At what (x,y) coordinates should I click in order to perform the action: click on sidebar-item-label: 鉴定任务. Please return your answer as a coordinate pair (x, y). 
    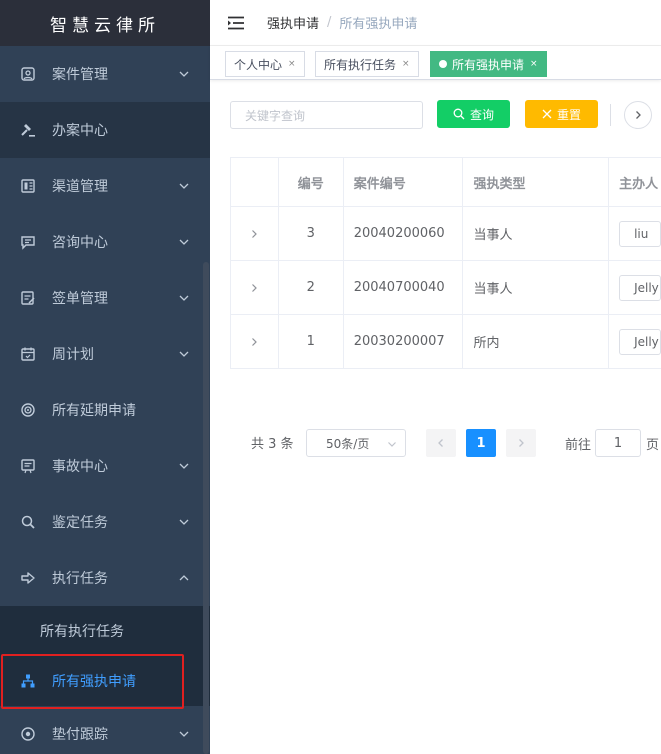
    Looking at the image, I should click on (80, 523).